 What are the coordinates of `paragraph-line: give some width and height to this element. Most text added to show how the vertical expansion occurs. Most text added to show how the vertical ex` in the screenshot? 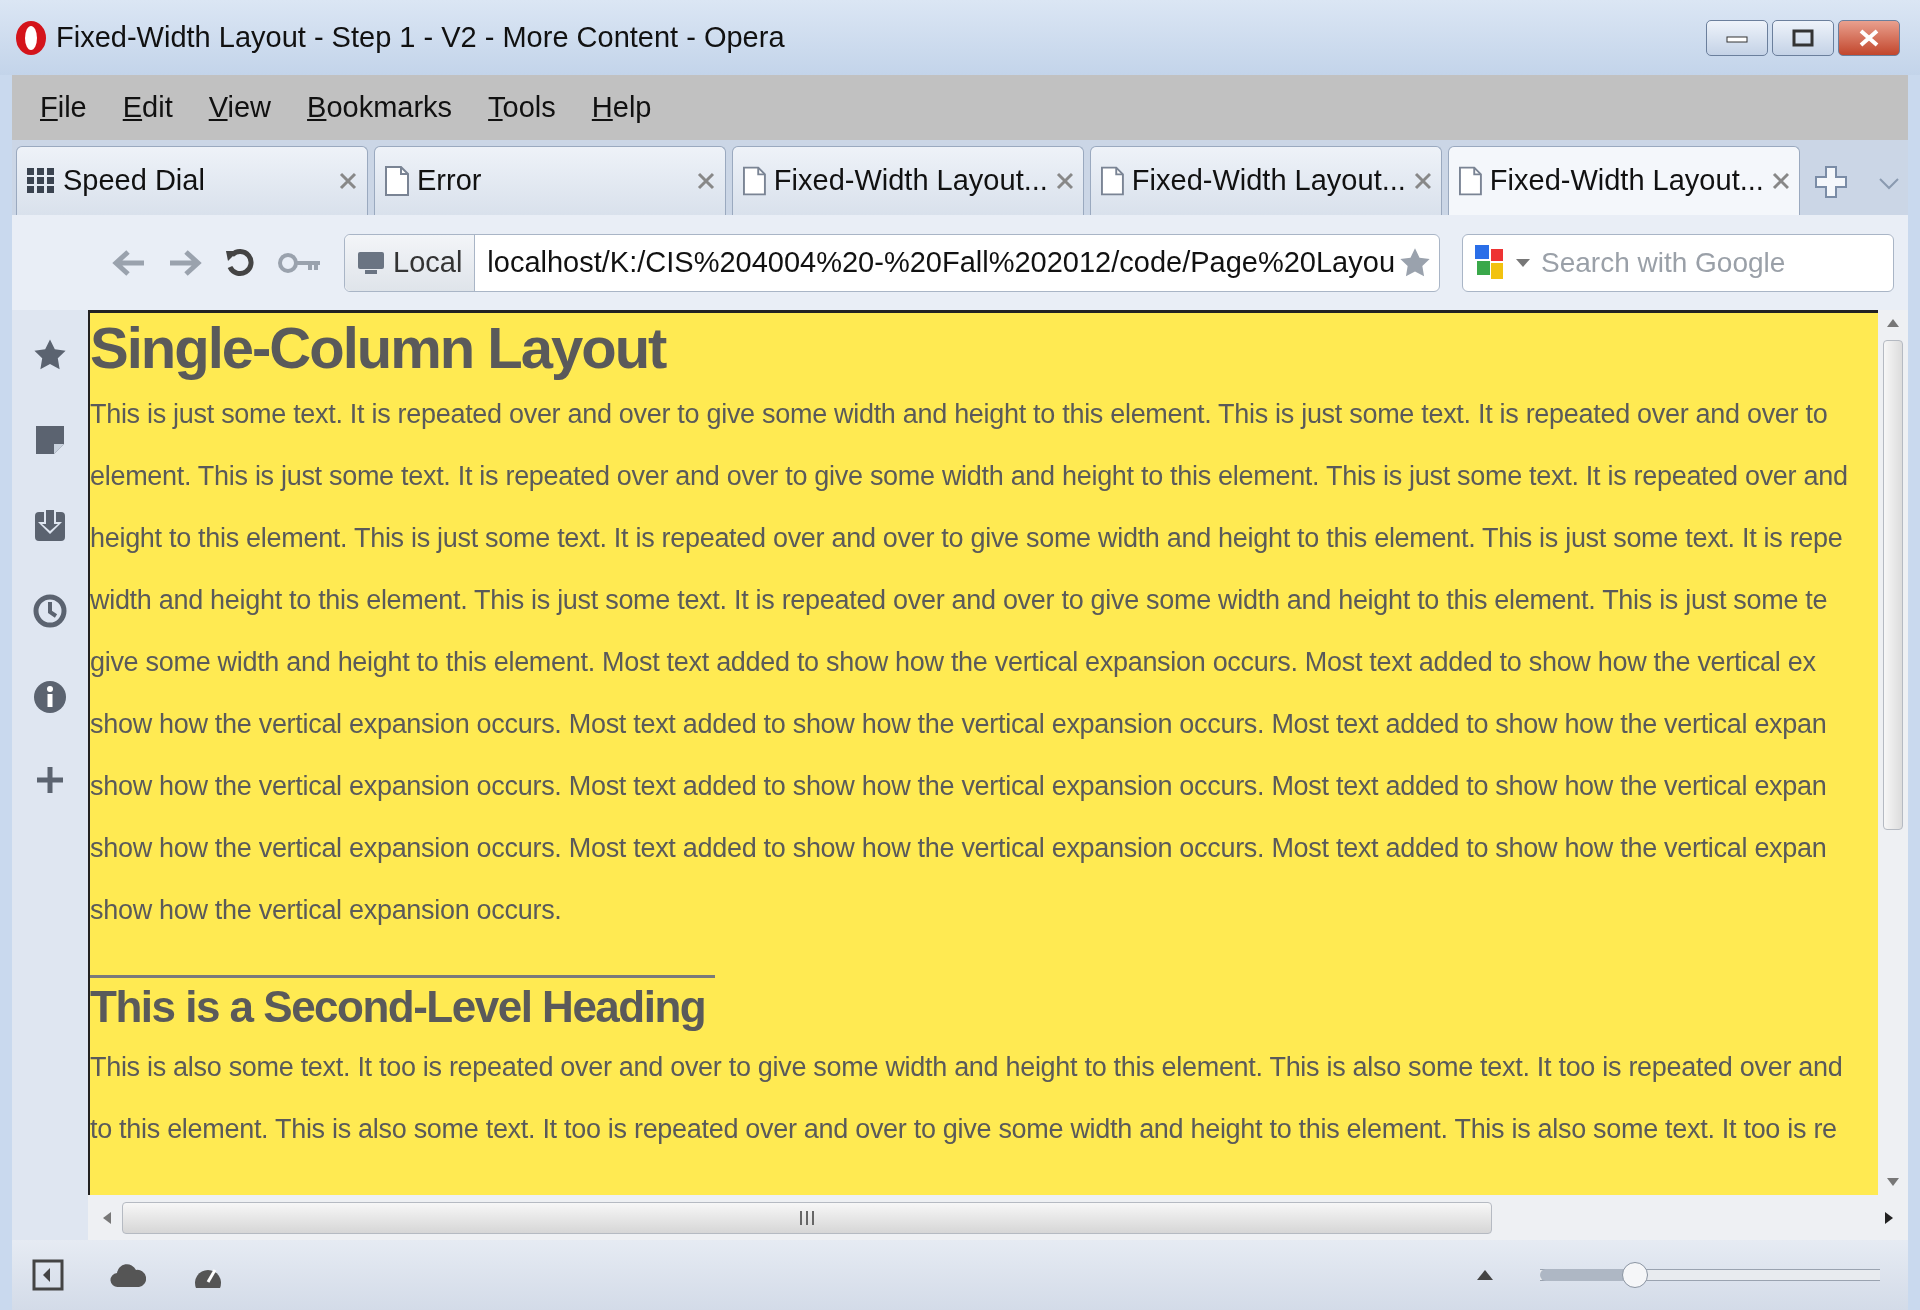 It's located at (953, 662).